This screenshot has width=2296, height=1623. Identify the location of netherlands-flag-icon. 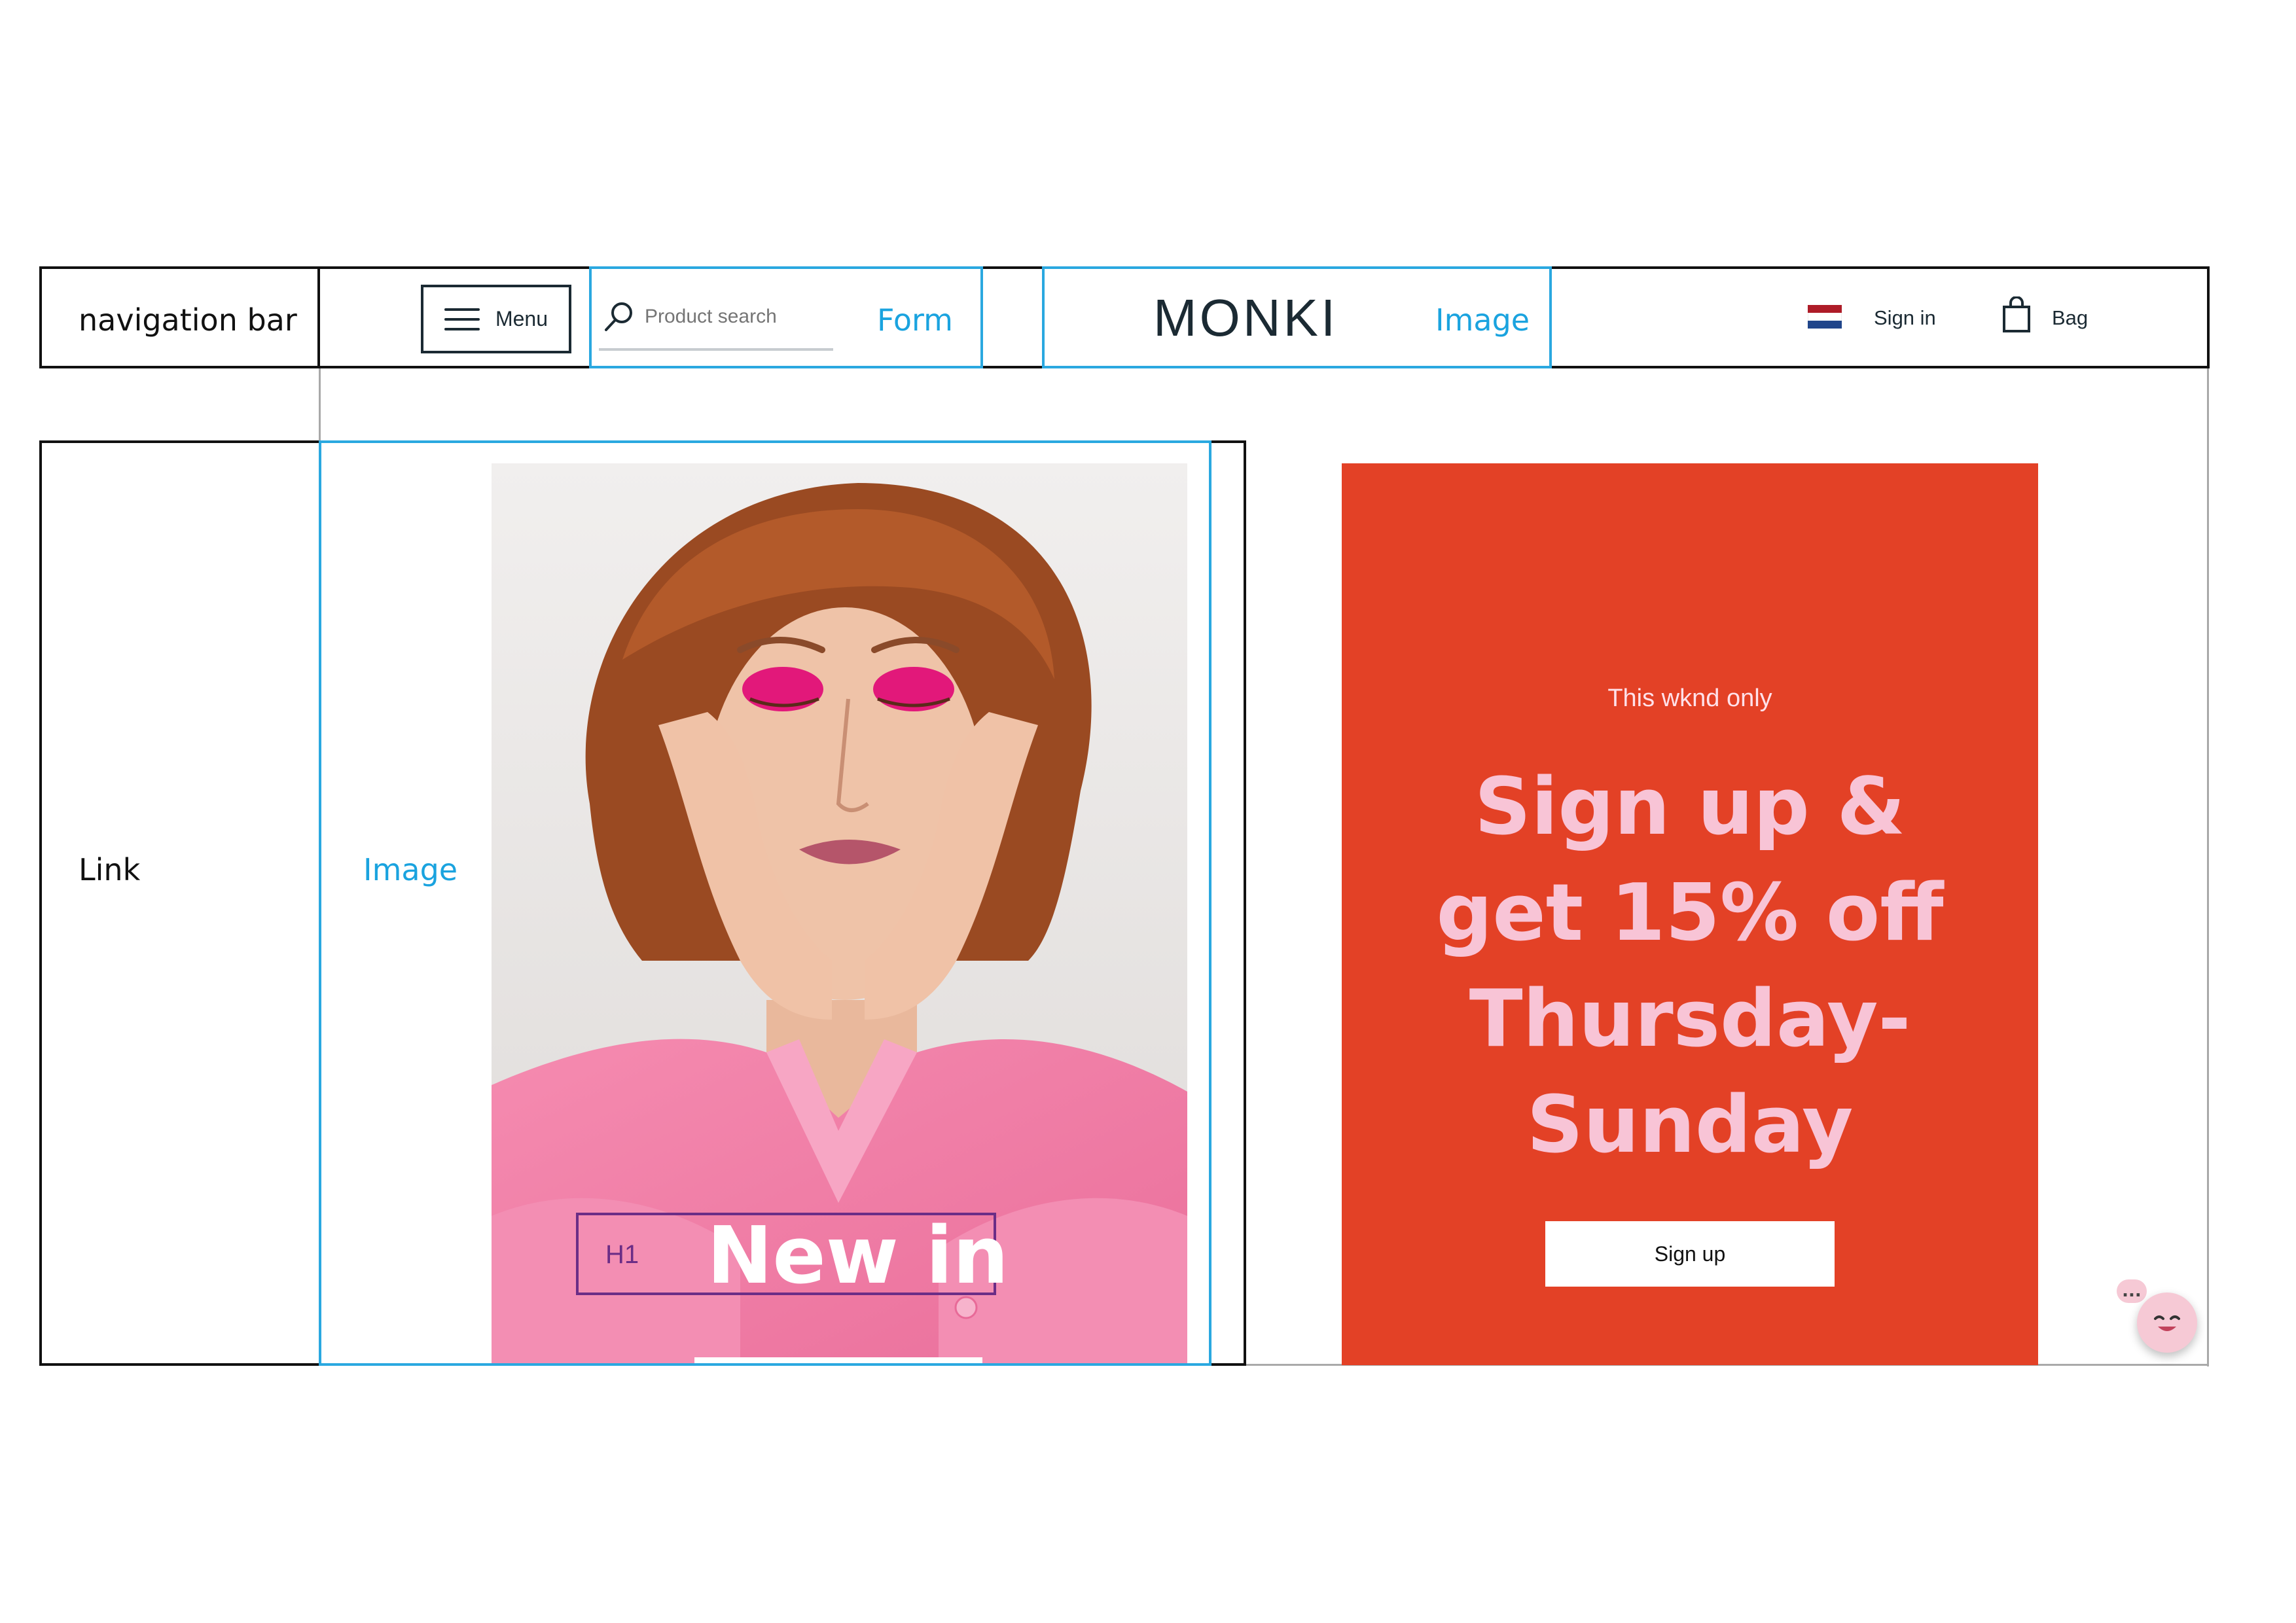
(1825, 317).